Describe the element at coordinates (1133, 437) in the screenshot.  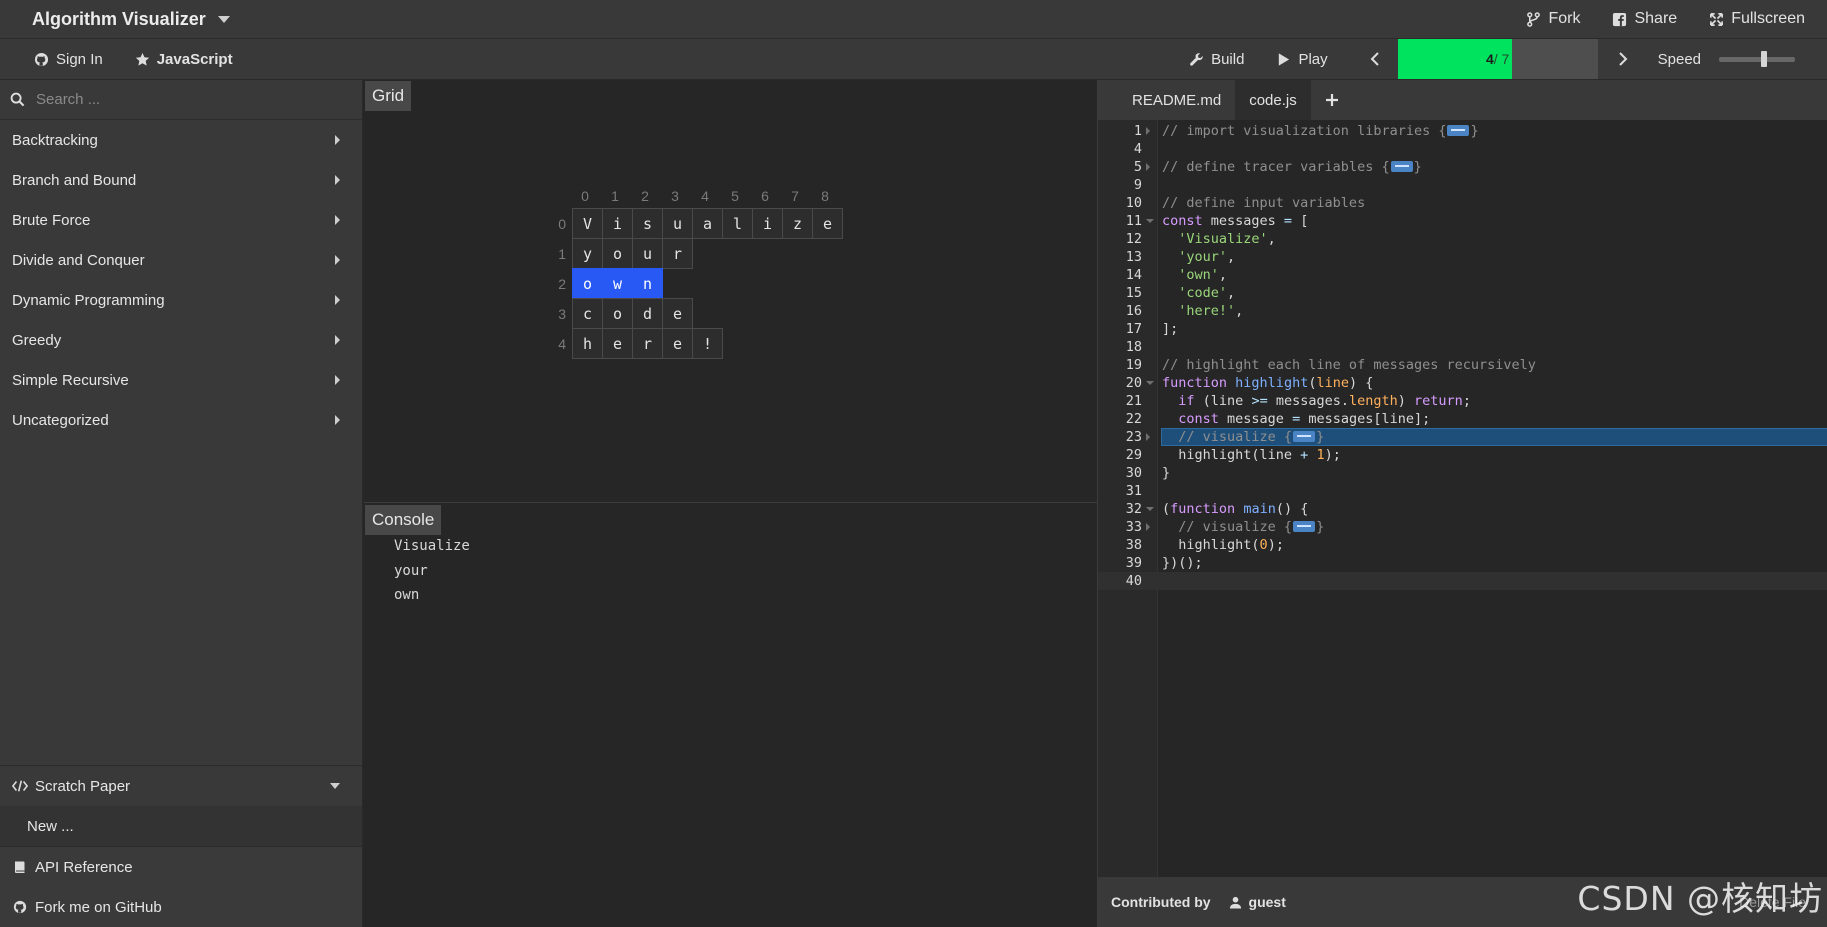
I see `line-number: 23` at that location.